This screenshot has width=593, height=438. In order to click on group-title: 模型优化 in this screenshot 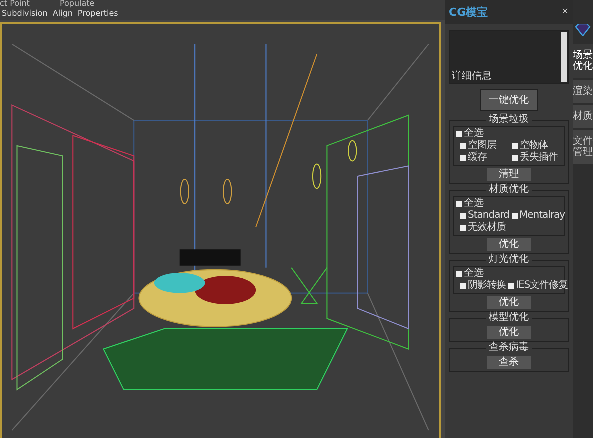, I will do `click(509, 318)`.